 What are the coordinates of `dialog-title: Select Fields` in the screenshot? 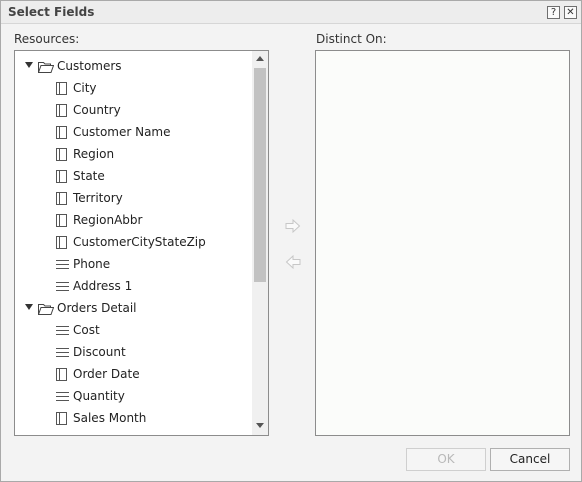 It's located at (51, 12).